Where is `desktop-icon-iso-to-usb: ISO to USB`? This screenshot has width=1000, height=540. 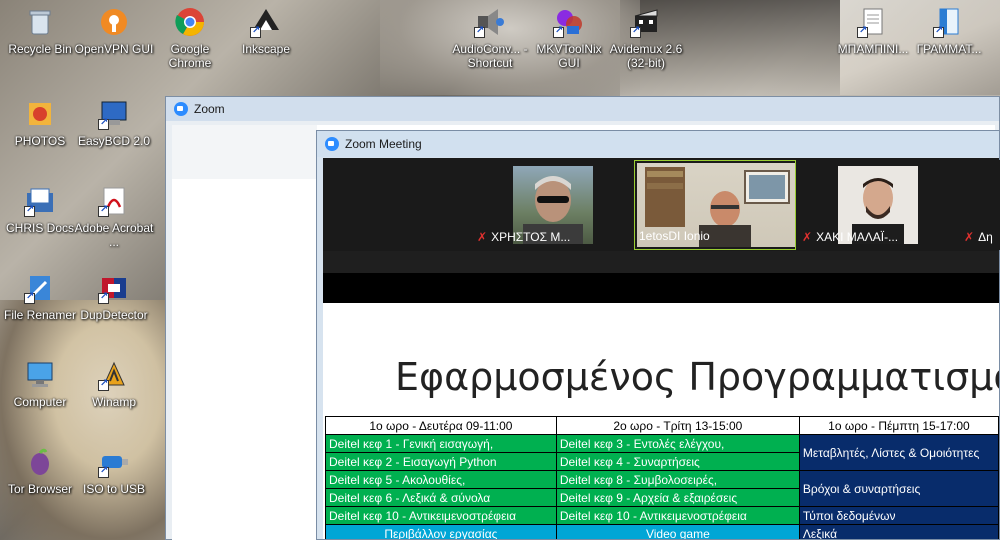 desktop-icon-iso-to-usb: ISO to USB is located at coordinates (114, 471).